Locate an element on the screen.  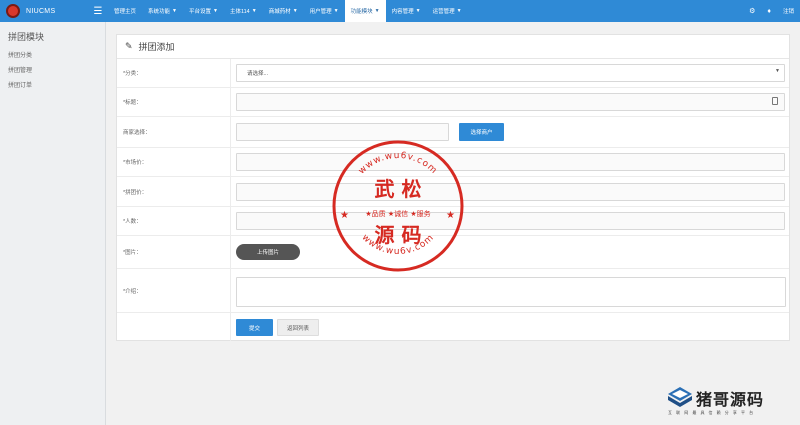
nav-item-label: 运营管理 is located at coordinates (443, 12).